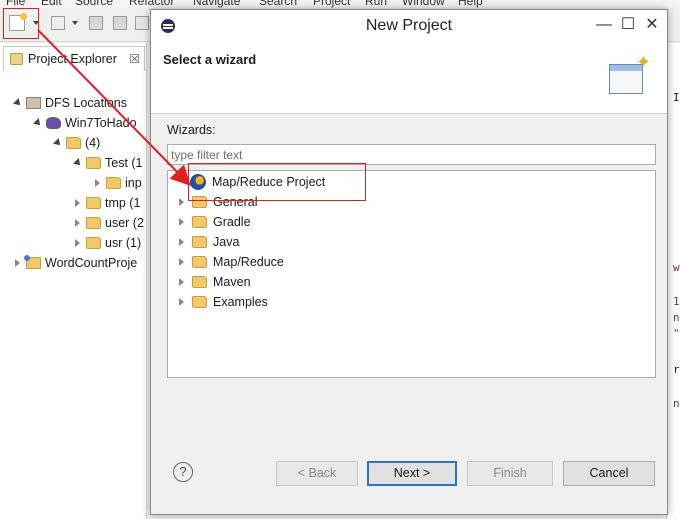 The width and height of the screenshot is (680, 519). What do you see at coordinates (33, 103) in the screenshot?
I see `dfs-icon` at bounding box center [33, 103].